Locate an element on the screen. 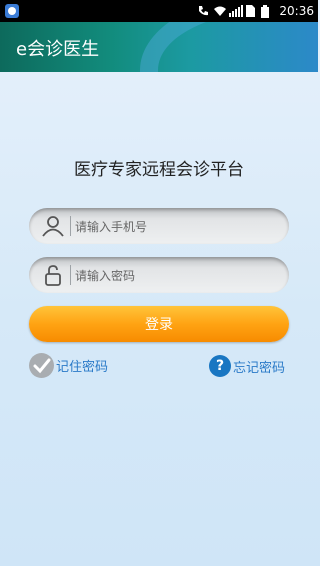 The height and width of the screenshot is (566, 320). lock-icon is located at coordinates (53, 275).